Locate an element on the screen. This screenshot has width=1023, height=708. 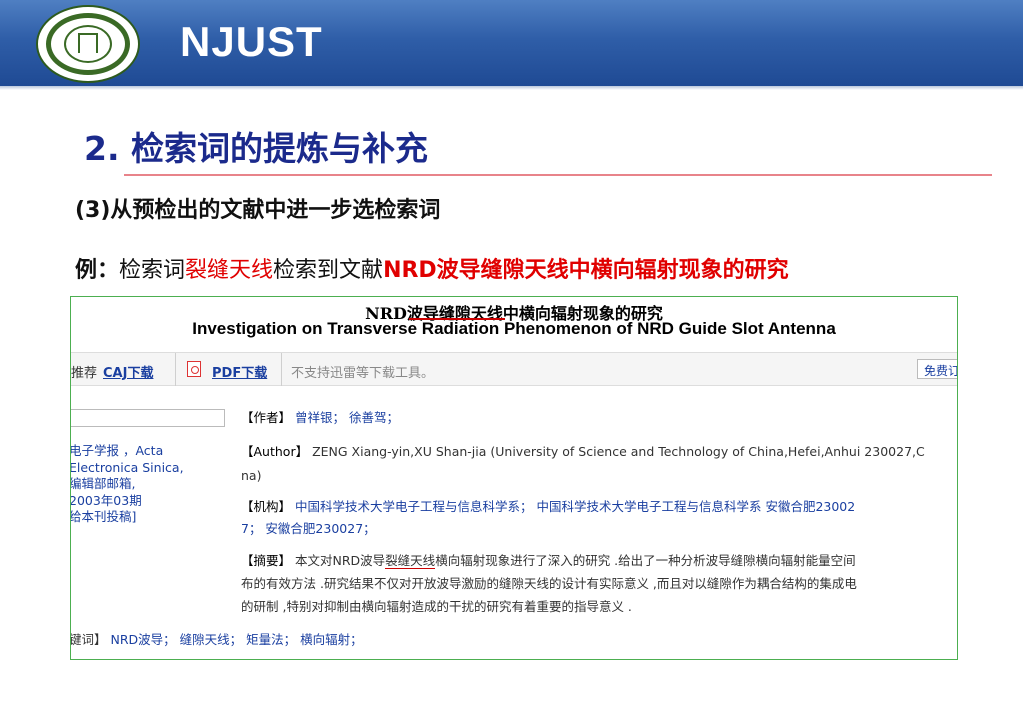
download-bar: 推荐 CAJ下载 PDF下载 不支持迅雷等下载工具。 免费订 is located at coordinates (514, 369).